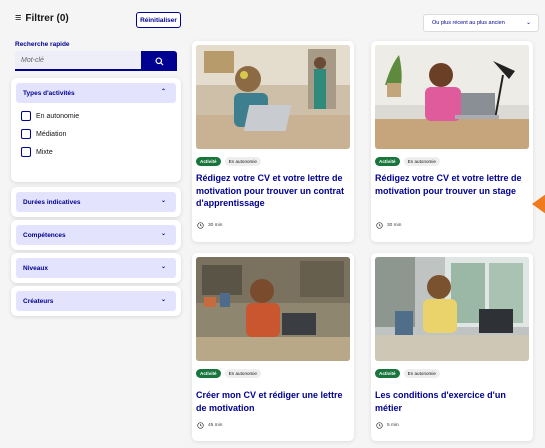 Image resolution: width=545 pixels, height=448 pixels. I want to click on durations-header: Durées indicatives ⌄, so click(96, 202).